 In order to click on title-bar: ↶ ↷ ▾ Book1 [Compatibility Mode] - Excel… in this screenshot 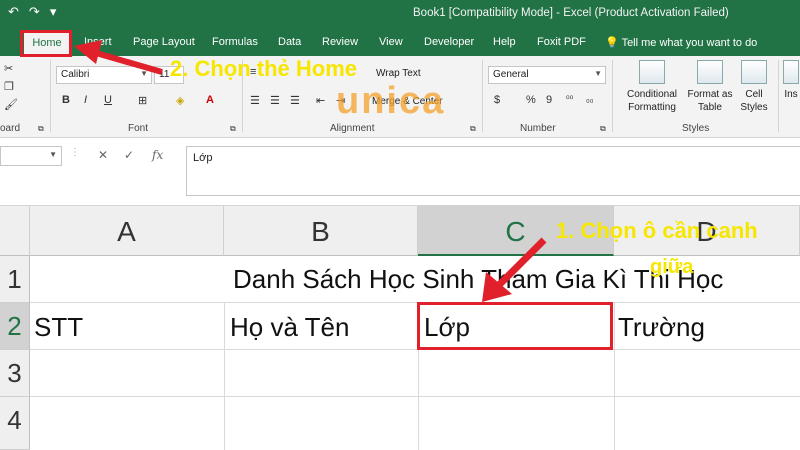, I will do `click(400, 14)`.